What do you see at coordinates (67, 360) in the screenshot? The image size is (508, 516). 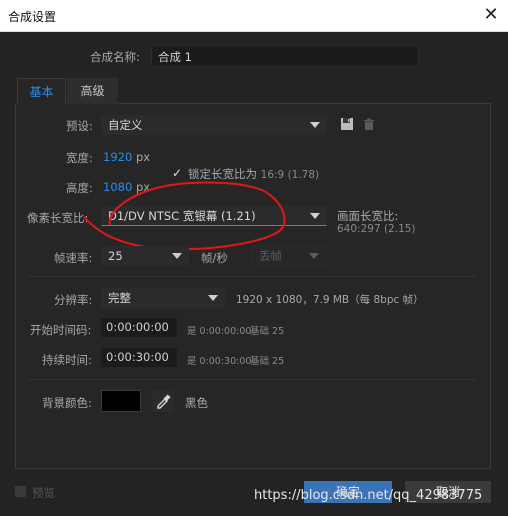 I see `duration-label: 持续时间:` at bounding box center [67, 360].